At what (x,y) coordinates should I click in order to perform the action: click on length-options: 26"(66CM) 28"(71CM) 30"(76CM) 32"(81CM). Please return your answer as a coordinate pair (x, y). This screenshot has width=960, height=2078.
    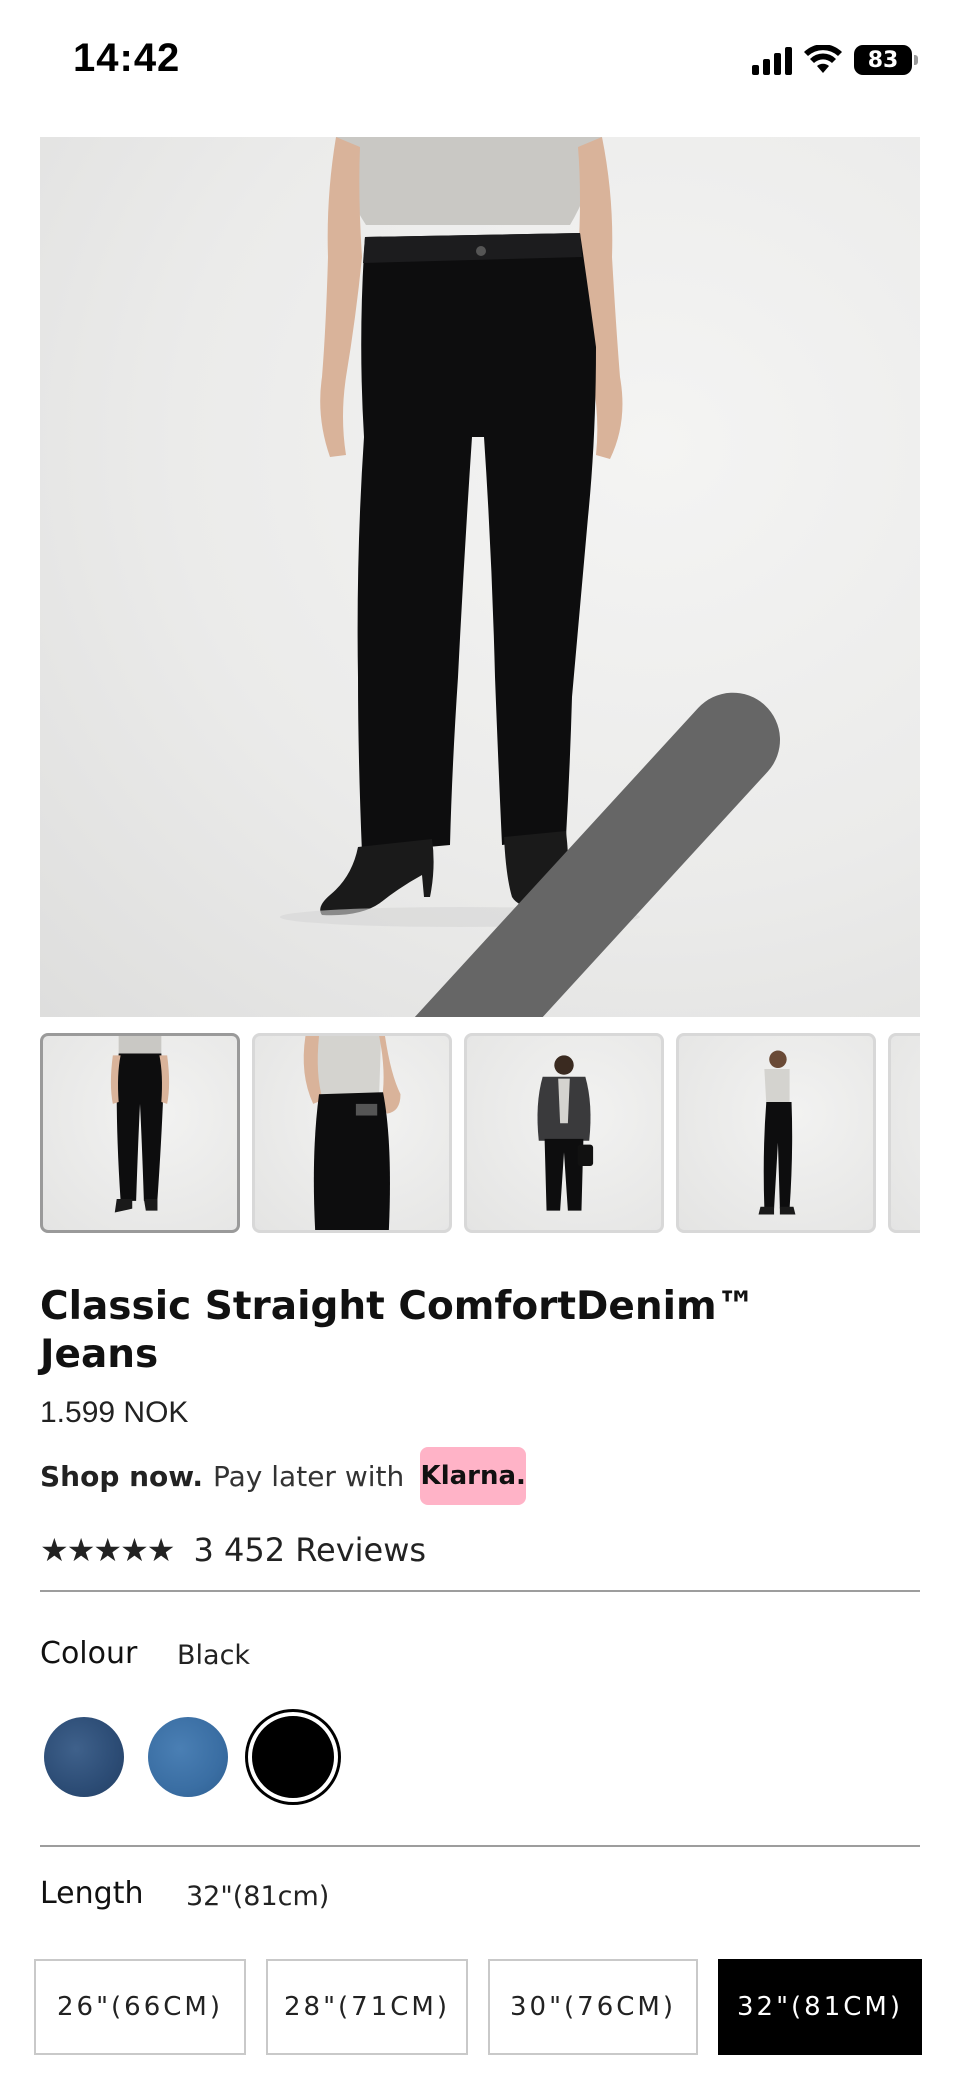
    Looking at the image, I should click on (478, 2007).